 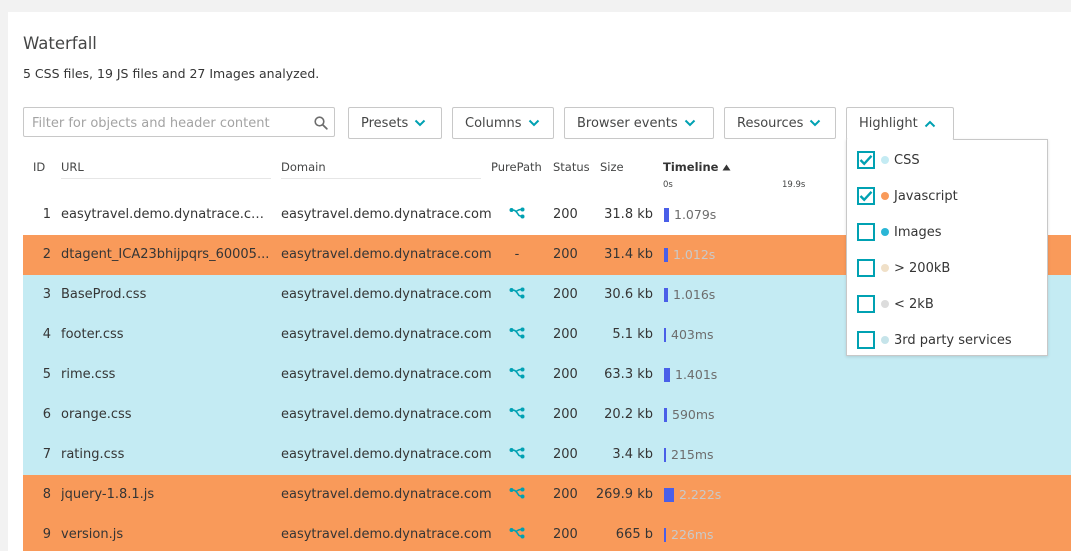 I want to click on row-duration: 590ms, so click(x=693, y=414).